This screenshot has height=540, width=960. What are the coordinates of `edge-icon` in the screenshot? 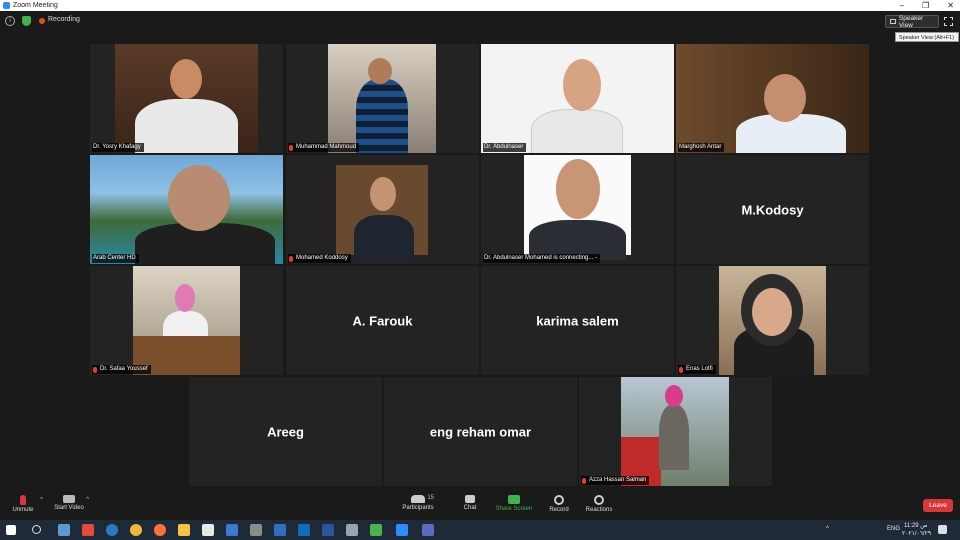 It's located at (112, 530).